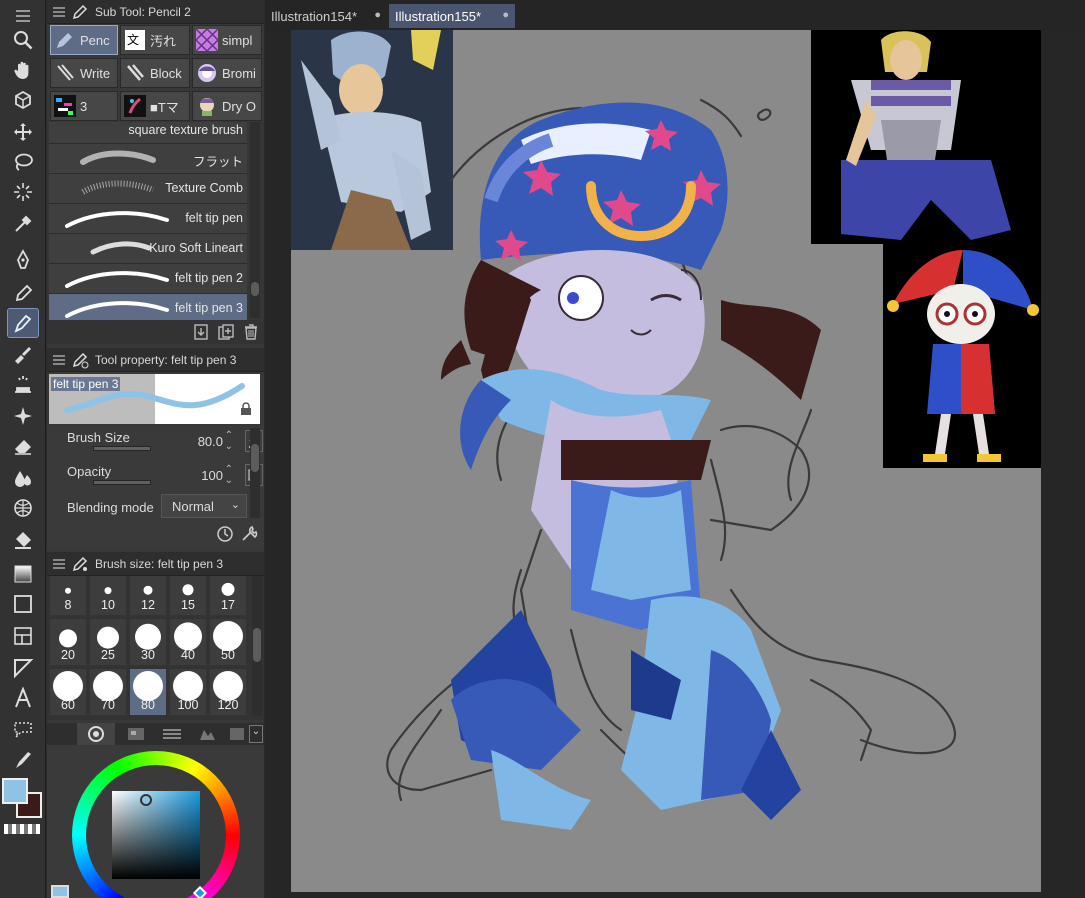  I want to click on brush-size-cell: 100, so click(188, 692).